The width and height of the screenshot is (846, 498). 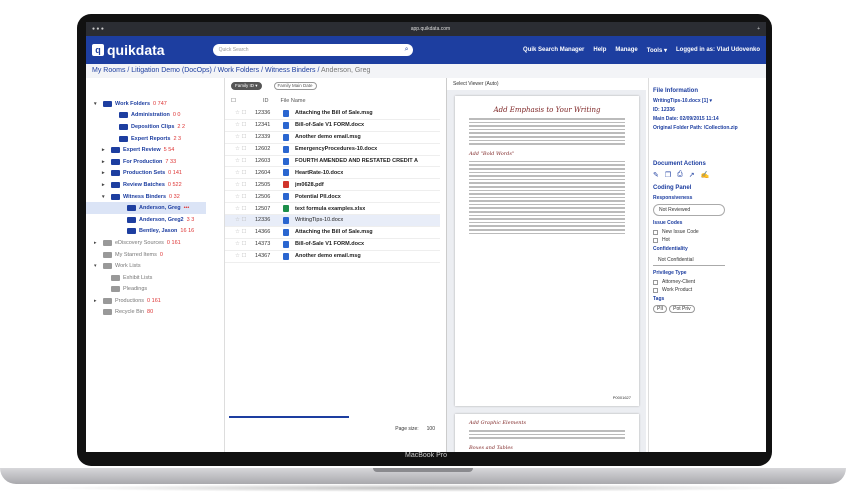 I want to click on tree-node: ▸ Review Batches 0 522, so click(x=146, y=185).